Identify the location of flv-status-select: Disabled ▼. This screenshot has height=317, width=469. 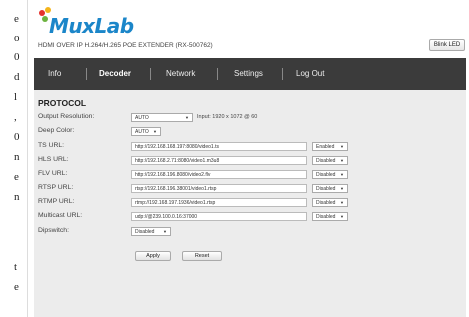
(330, 174).